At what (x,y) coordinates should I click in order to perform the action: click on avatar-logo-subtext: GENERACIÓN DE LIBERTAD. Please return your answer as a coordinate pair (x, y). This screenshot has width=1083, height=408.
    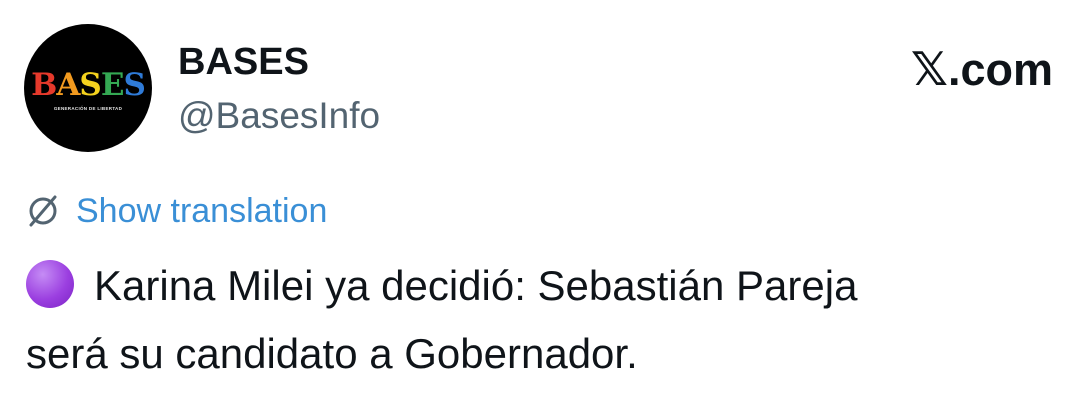
    Looking at the image, I should click on (88, 108).